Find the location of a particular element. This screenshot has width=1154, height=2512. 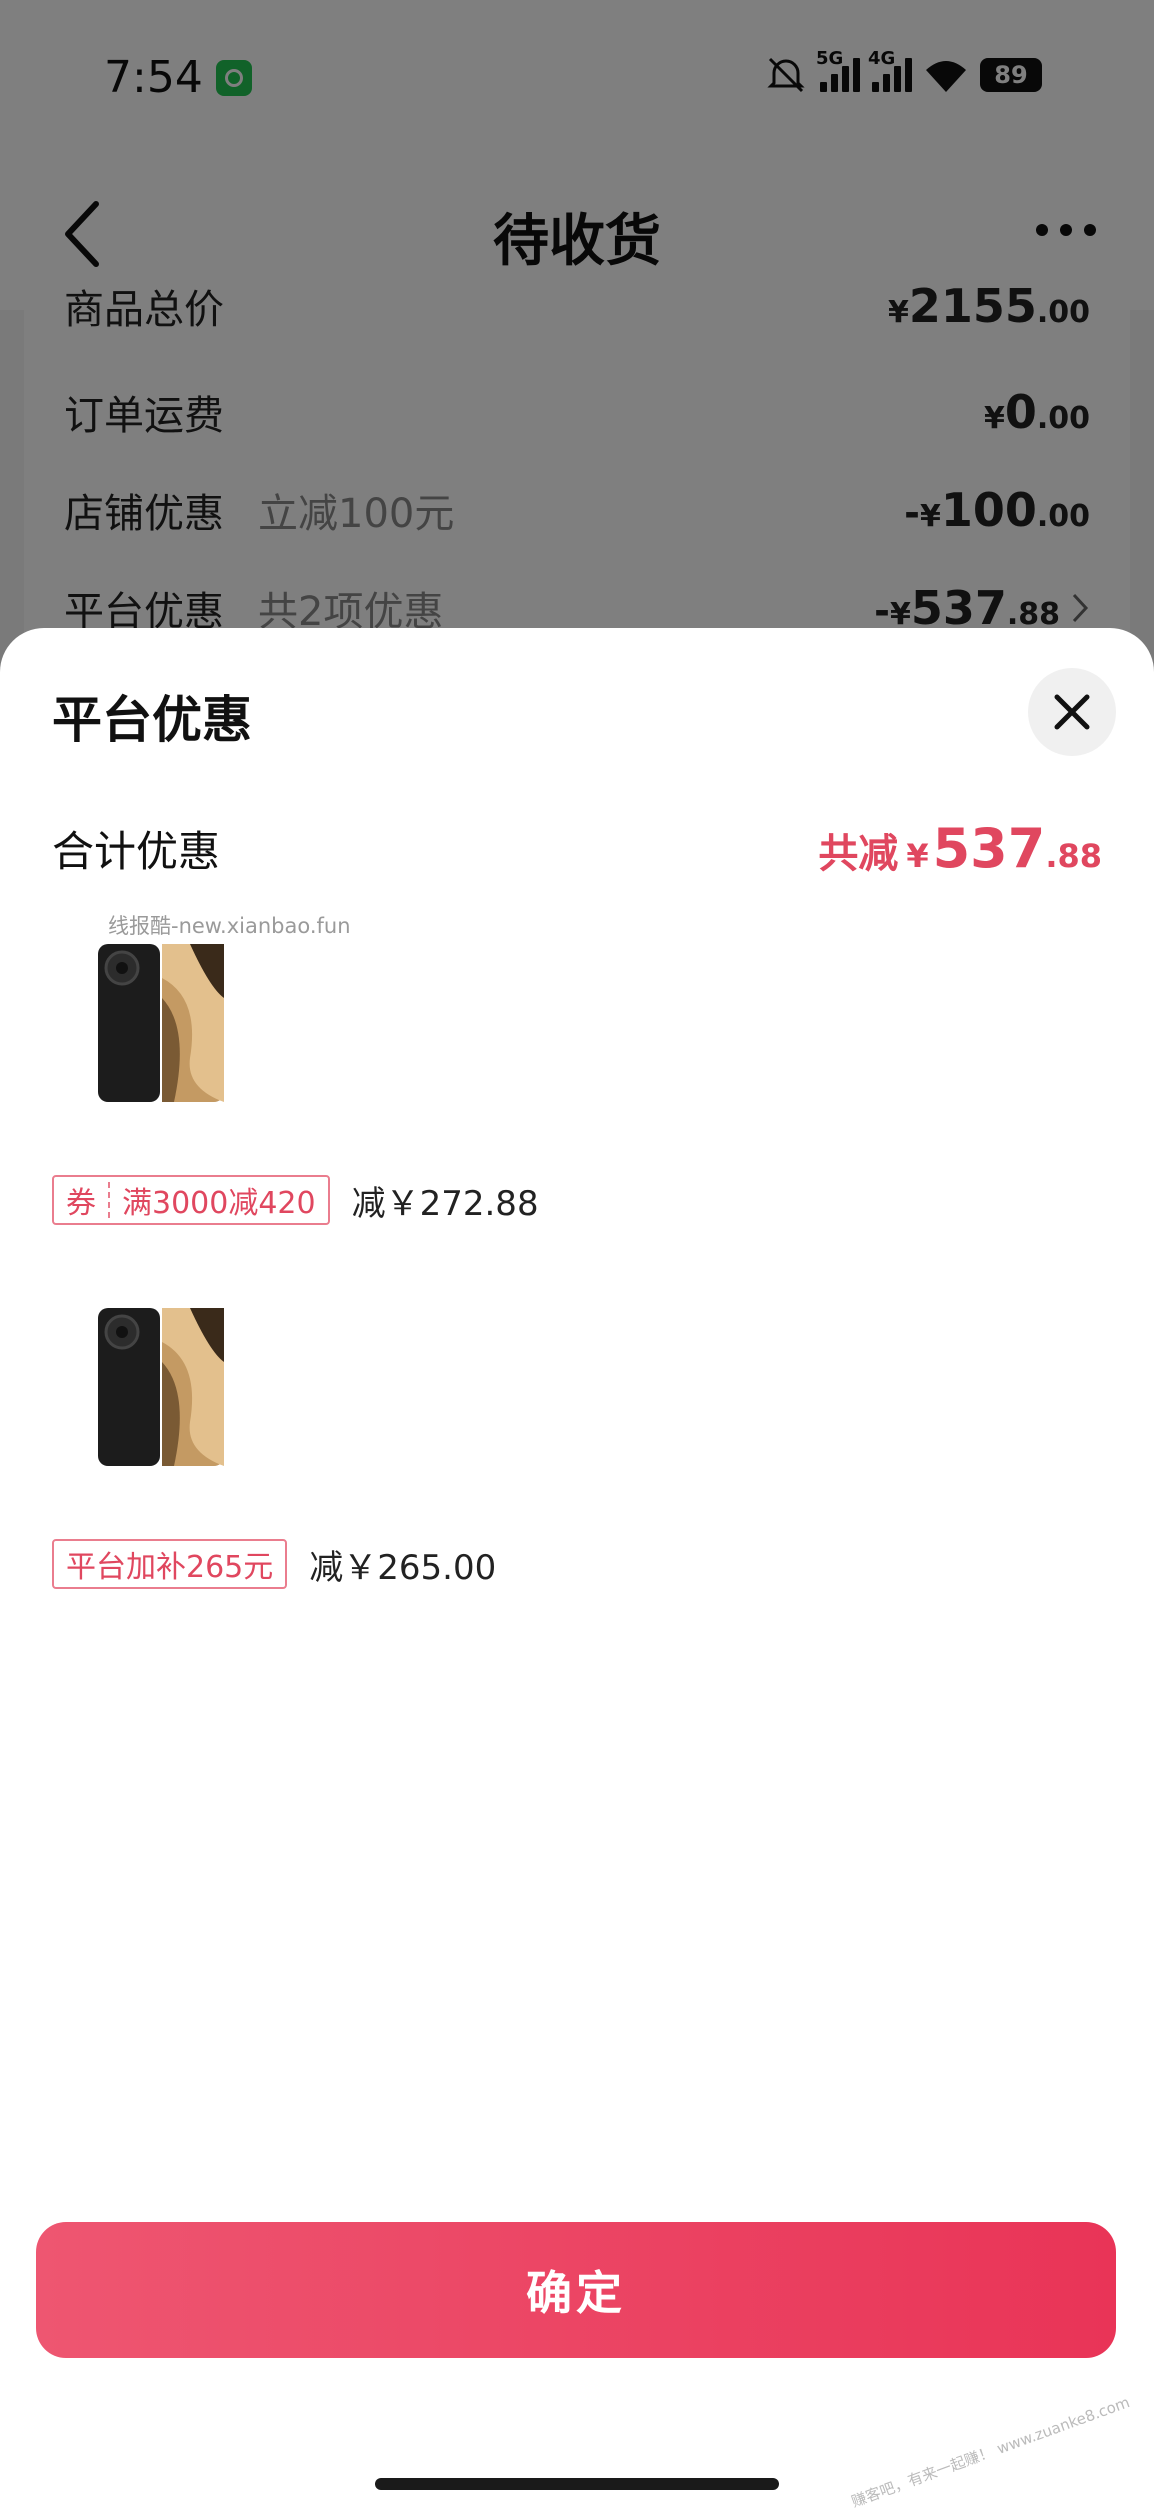

coupon-discount-row: 券 满3000减420 减￥272.88 is located at coordinates (295, 1200).